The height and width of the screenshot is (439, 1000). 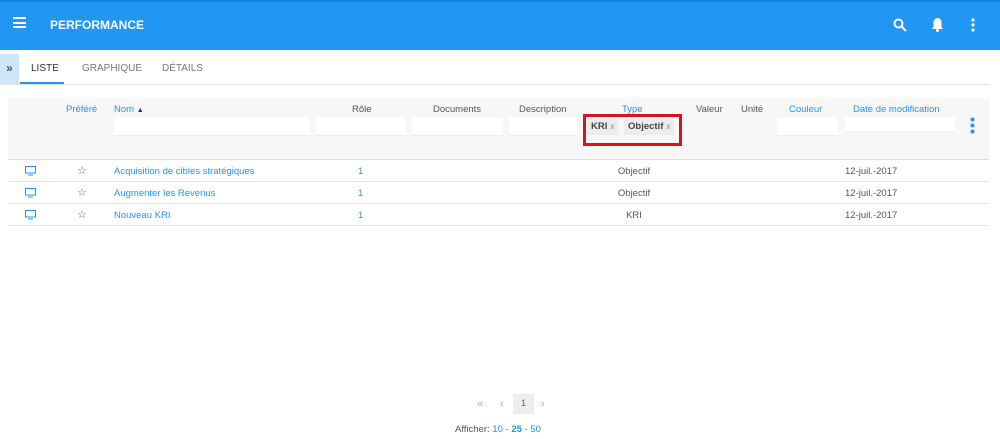 I want to click on row-nom: Nouveau KRI, so click(x=142, y=215).